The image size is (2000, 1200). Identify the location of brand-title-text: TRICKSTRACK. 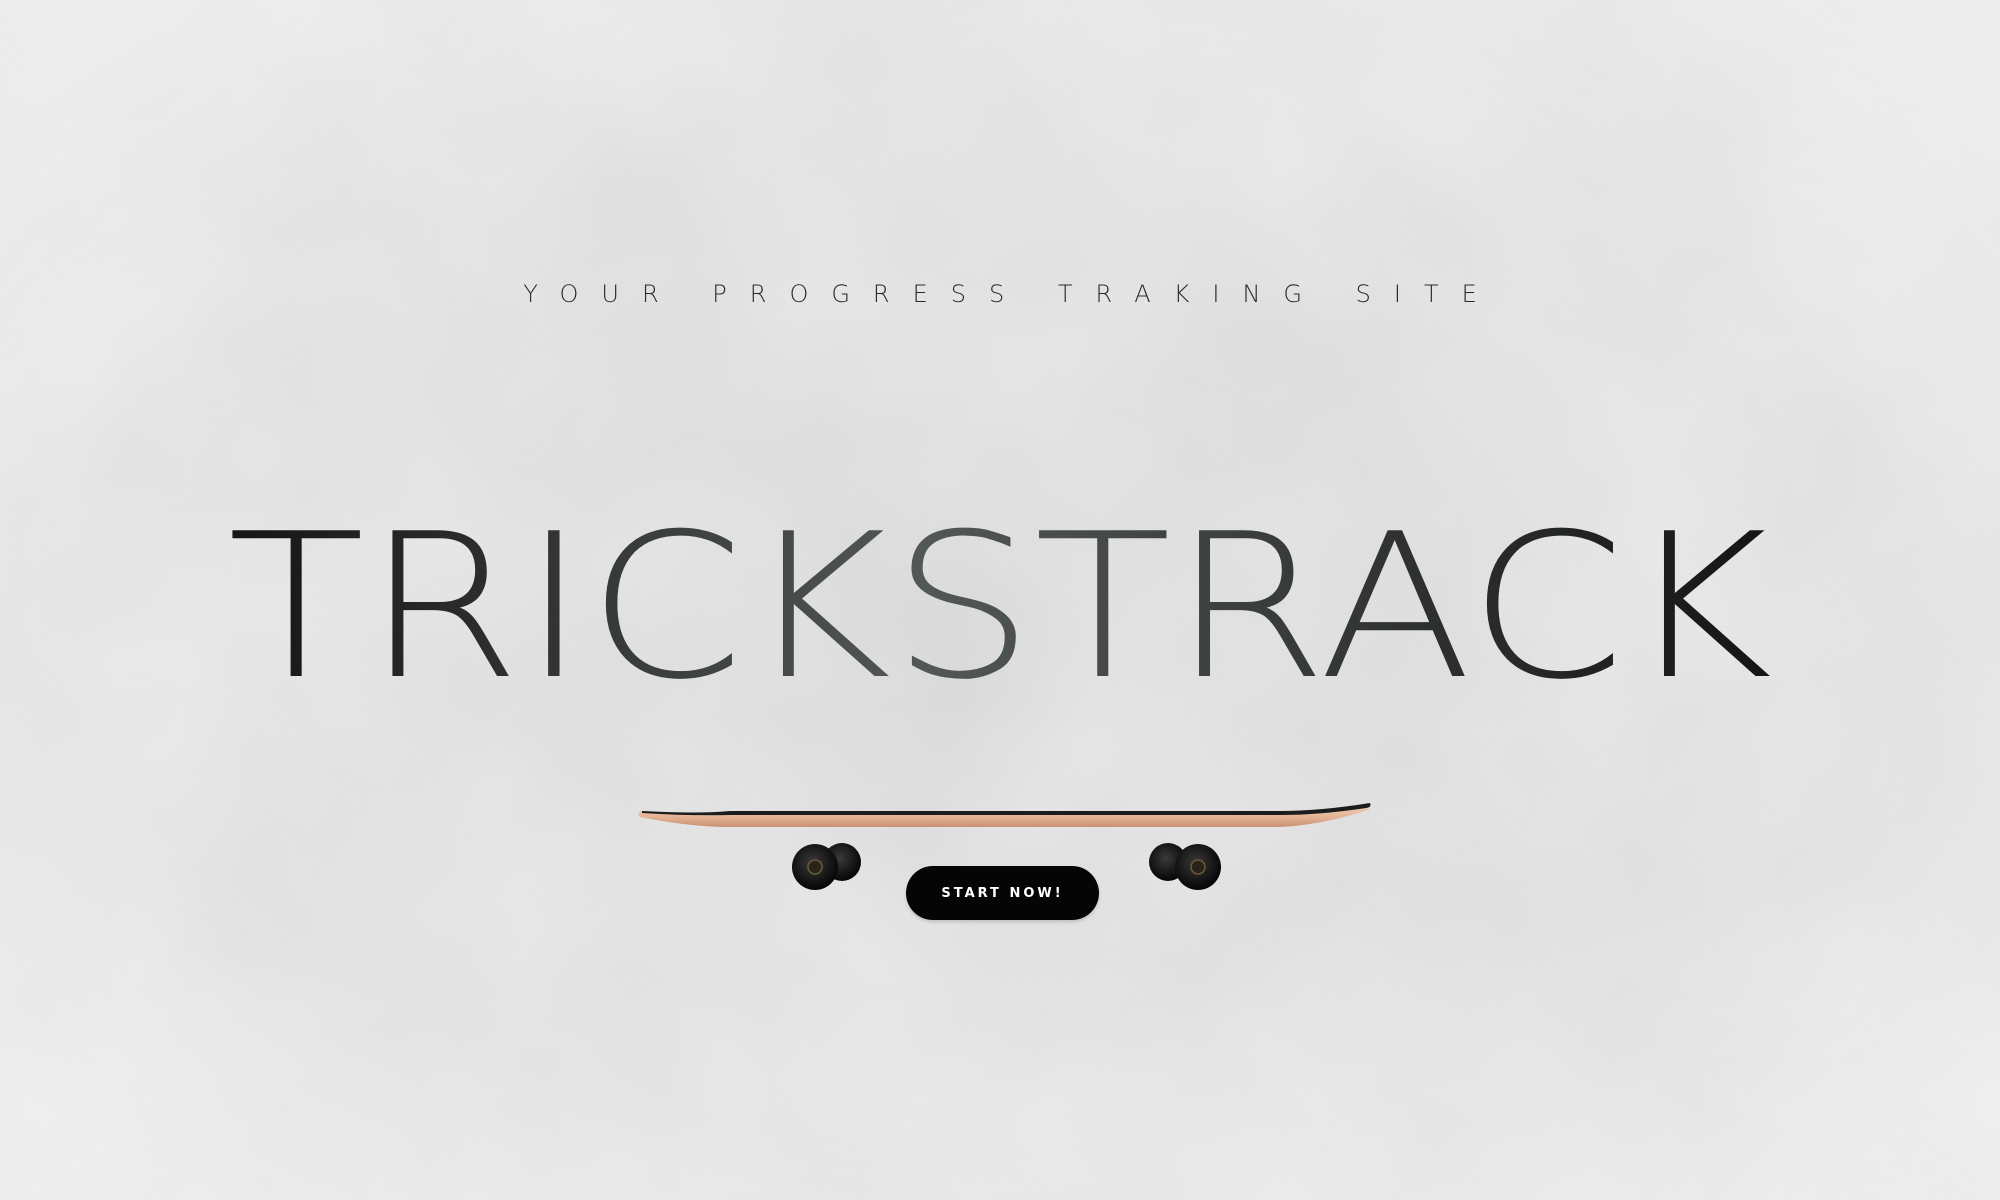
(1000, 598).